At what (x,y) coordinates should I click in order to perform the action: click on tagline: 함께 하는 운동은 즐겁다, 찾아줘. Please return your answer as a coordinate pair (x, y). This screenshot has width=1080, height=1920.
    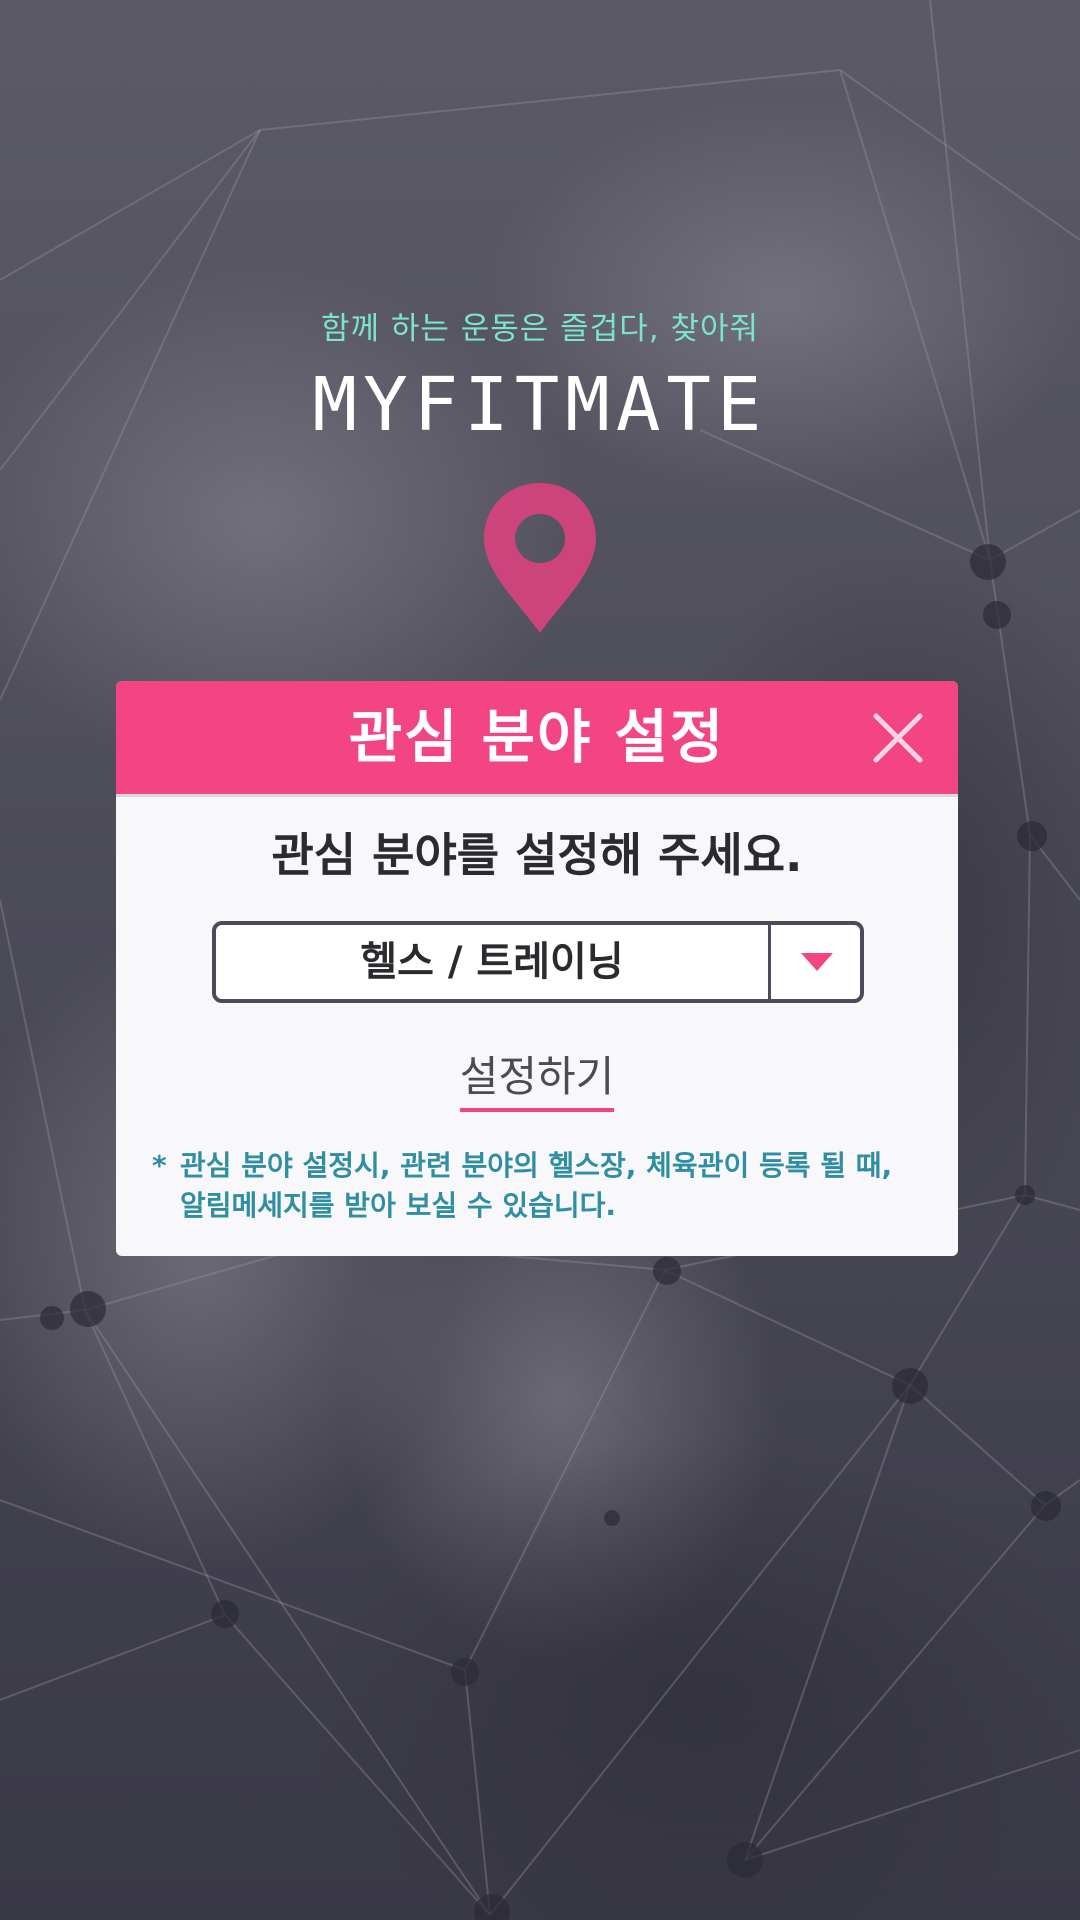
    Looking at the image, I should click on (540, 329).